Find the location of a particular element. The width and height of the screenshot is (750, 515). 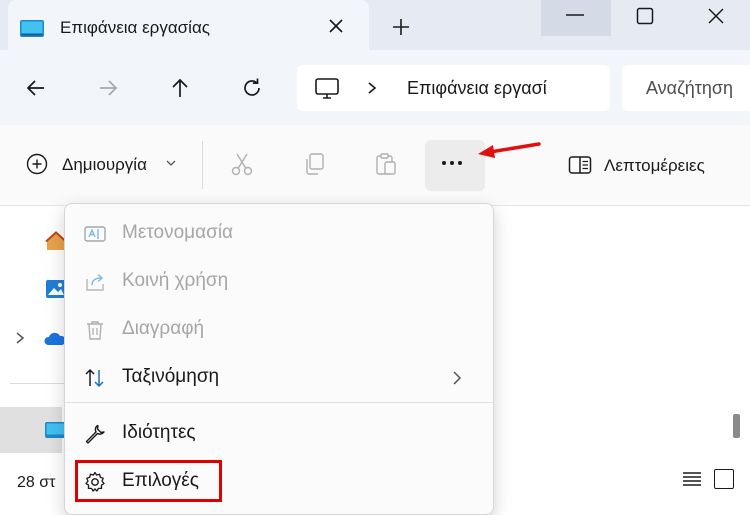

plus-icon is located at coordinates (401, 27).